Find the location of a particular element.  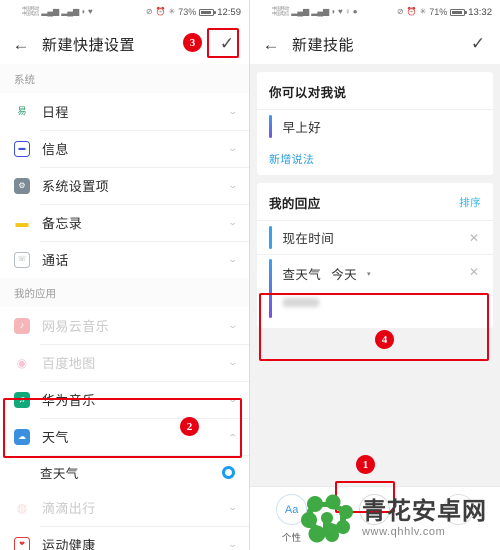

add-phrase-link: 新增说法 is located at coordinates (375, 156).